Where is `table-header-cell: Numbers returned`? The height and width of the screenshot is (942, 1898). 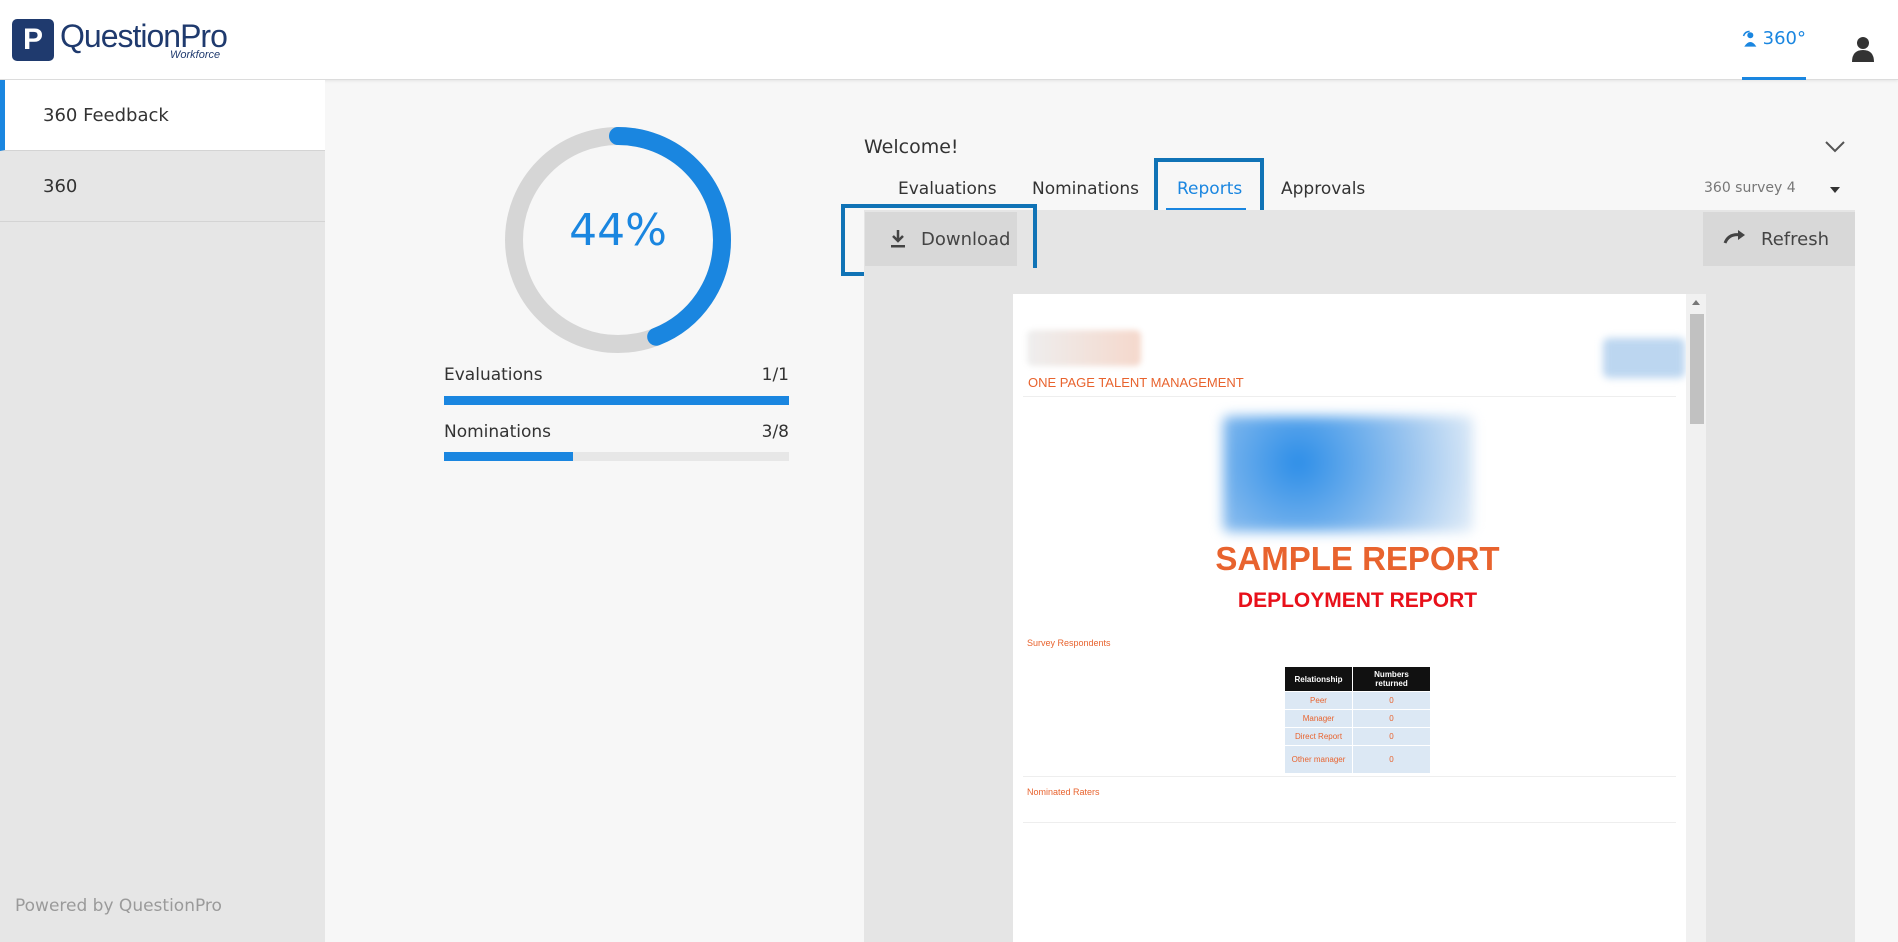 table-header-cell: Numbers returned is located at coordinates (1391, 679).